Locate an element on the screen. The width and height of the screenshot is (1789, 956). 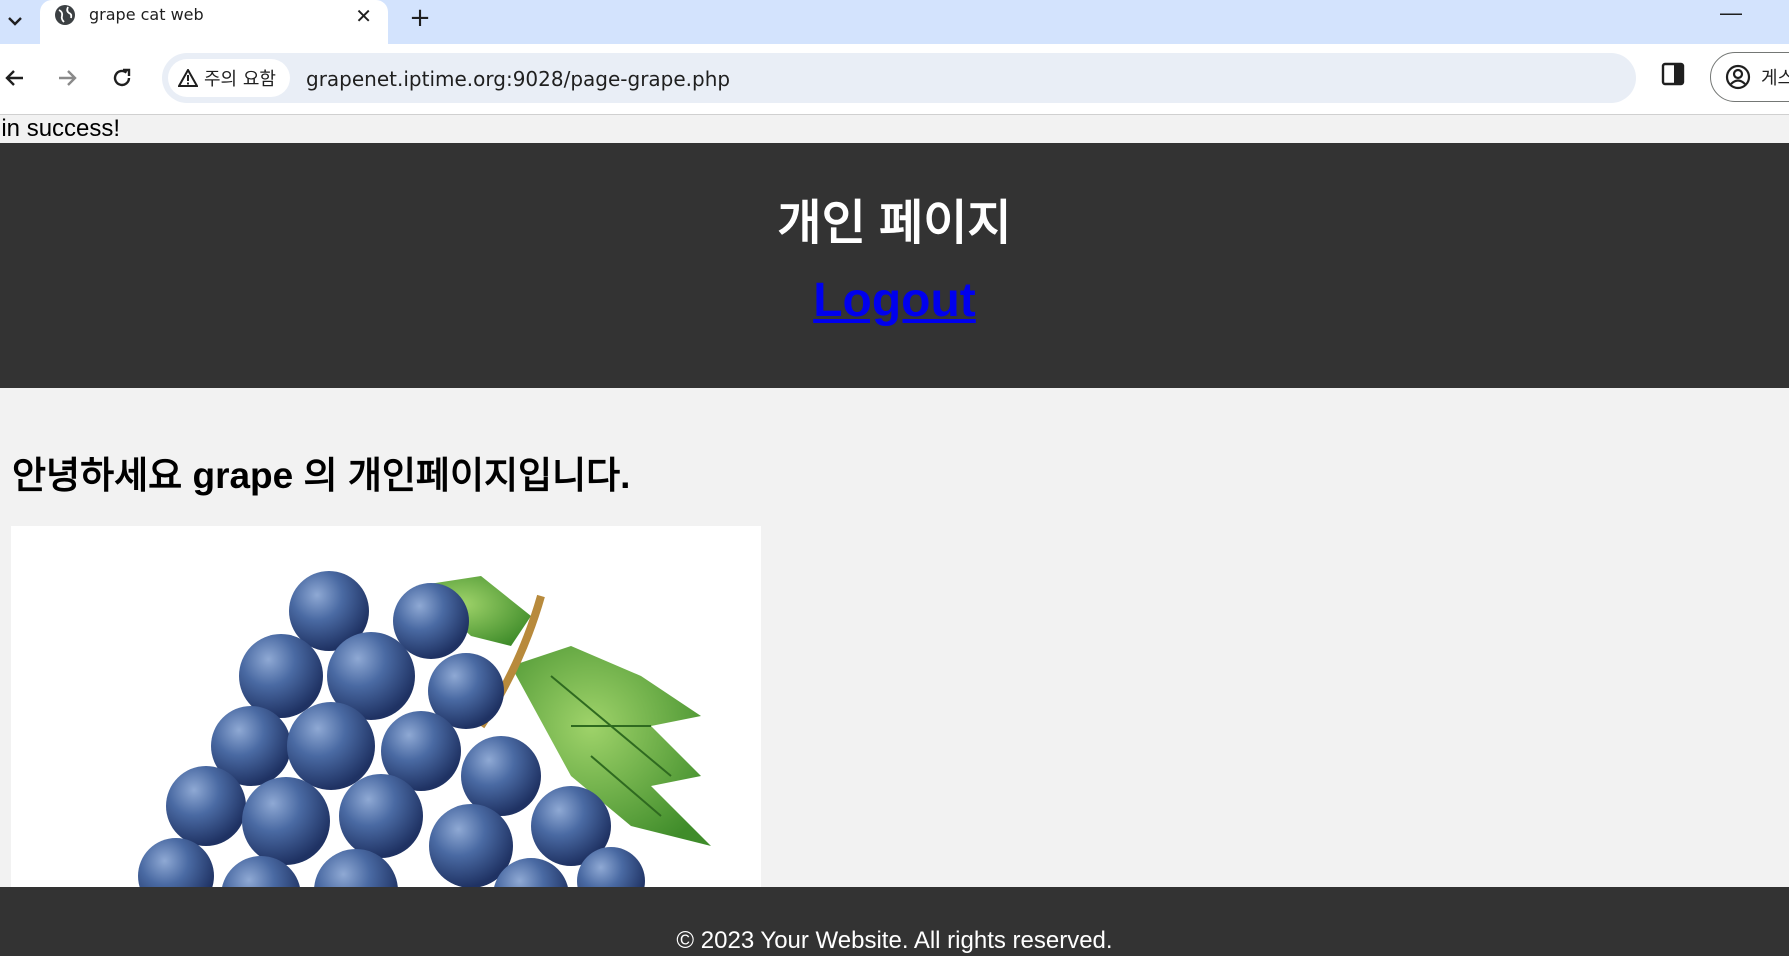
profile-button: 게스 is located at coordinates (1749, 77).